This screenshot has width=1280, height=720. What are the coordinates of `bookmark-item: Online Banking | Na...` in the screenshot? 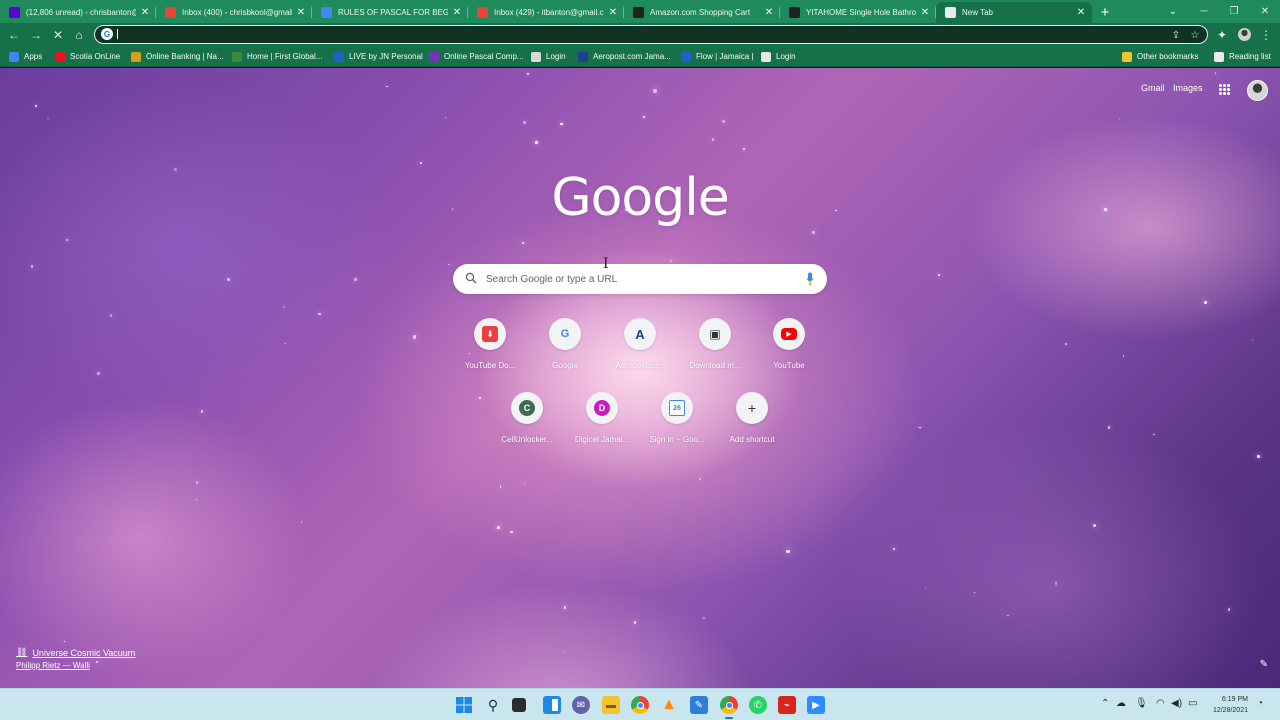 It's located at (177, 56).